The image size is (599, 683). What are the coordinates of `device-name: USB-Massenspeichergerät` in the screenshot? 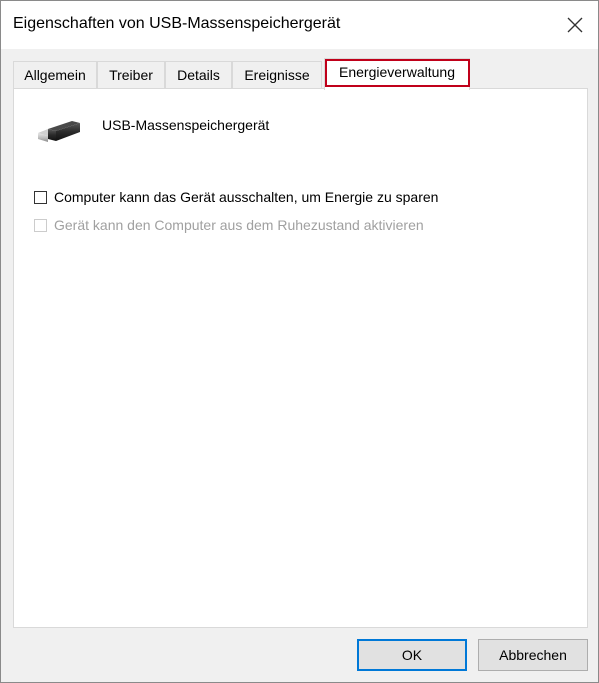 It's located at (186, 125).